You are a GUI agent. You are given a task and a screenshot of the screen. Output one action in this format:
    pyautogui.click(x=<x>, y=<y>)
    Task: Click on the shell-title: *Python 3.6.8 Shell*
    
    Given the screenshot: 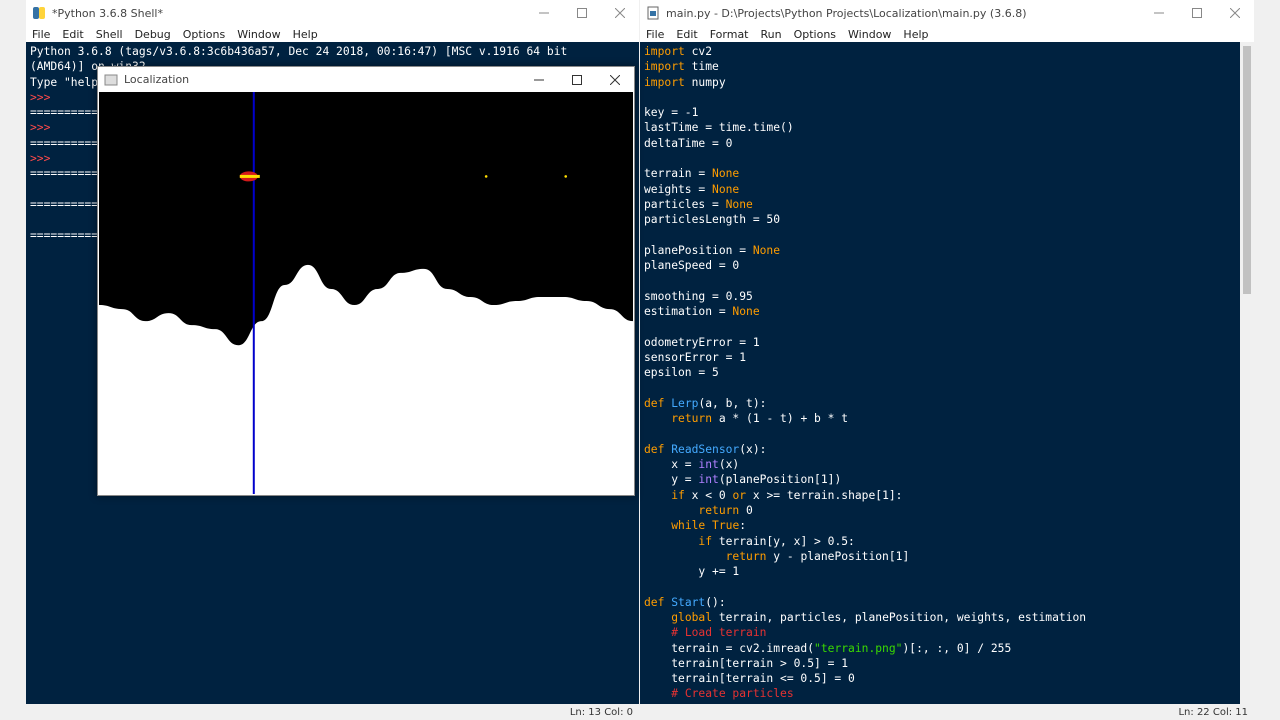 What is the action you would take?
    pyautogui.click(x=107, y=13)
    